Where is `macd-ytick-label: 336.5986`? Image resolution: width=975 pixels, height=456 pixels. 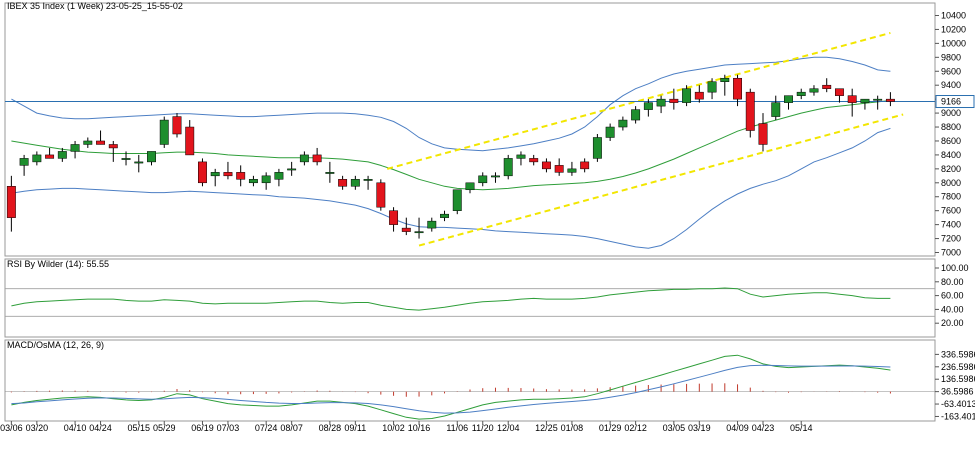 macd-ytick-label: 336.5986 is located at coordinates (958, 354).